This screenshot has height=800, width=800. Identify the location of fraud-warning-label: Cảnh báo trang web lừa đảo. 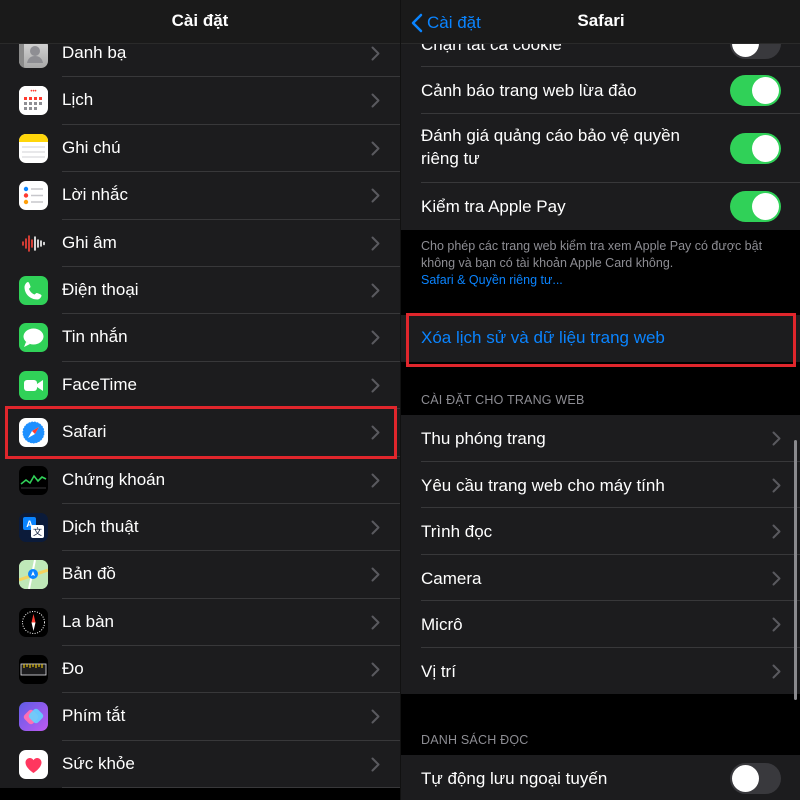
(529, 90).